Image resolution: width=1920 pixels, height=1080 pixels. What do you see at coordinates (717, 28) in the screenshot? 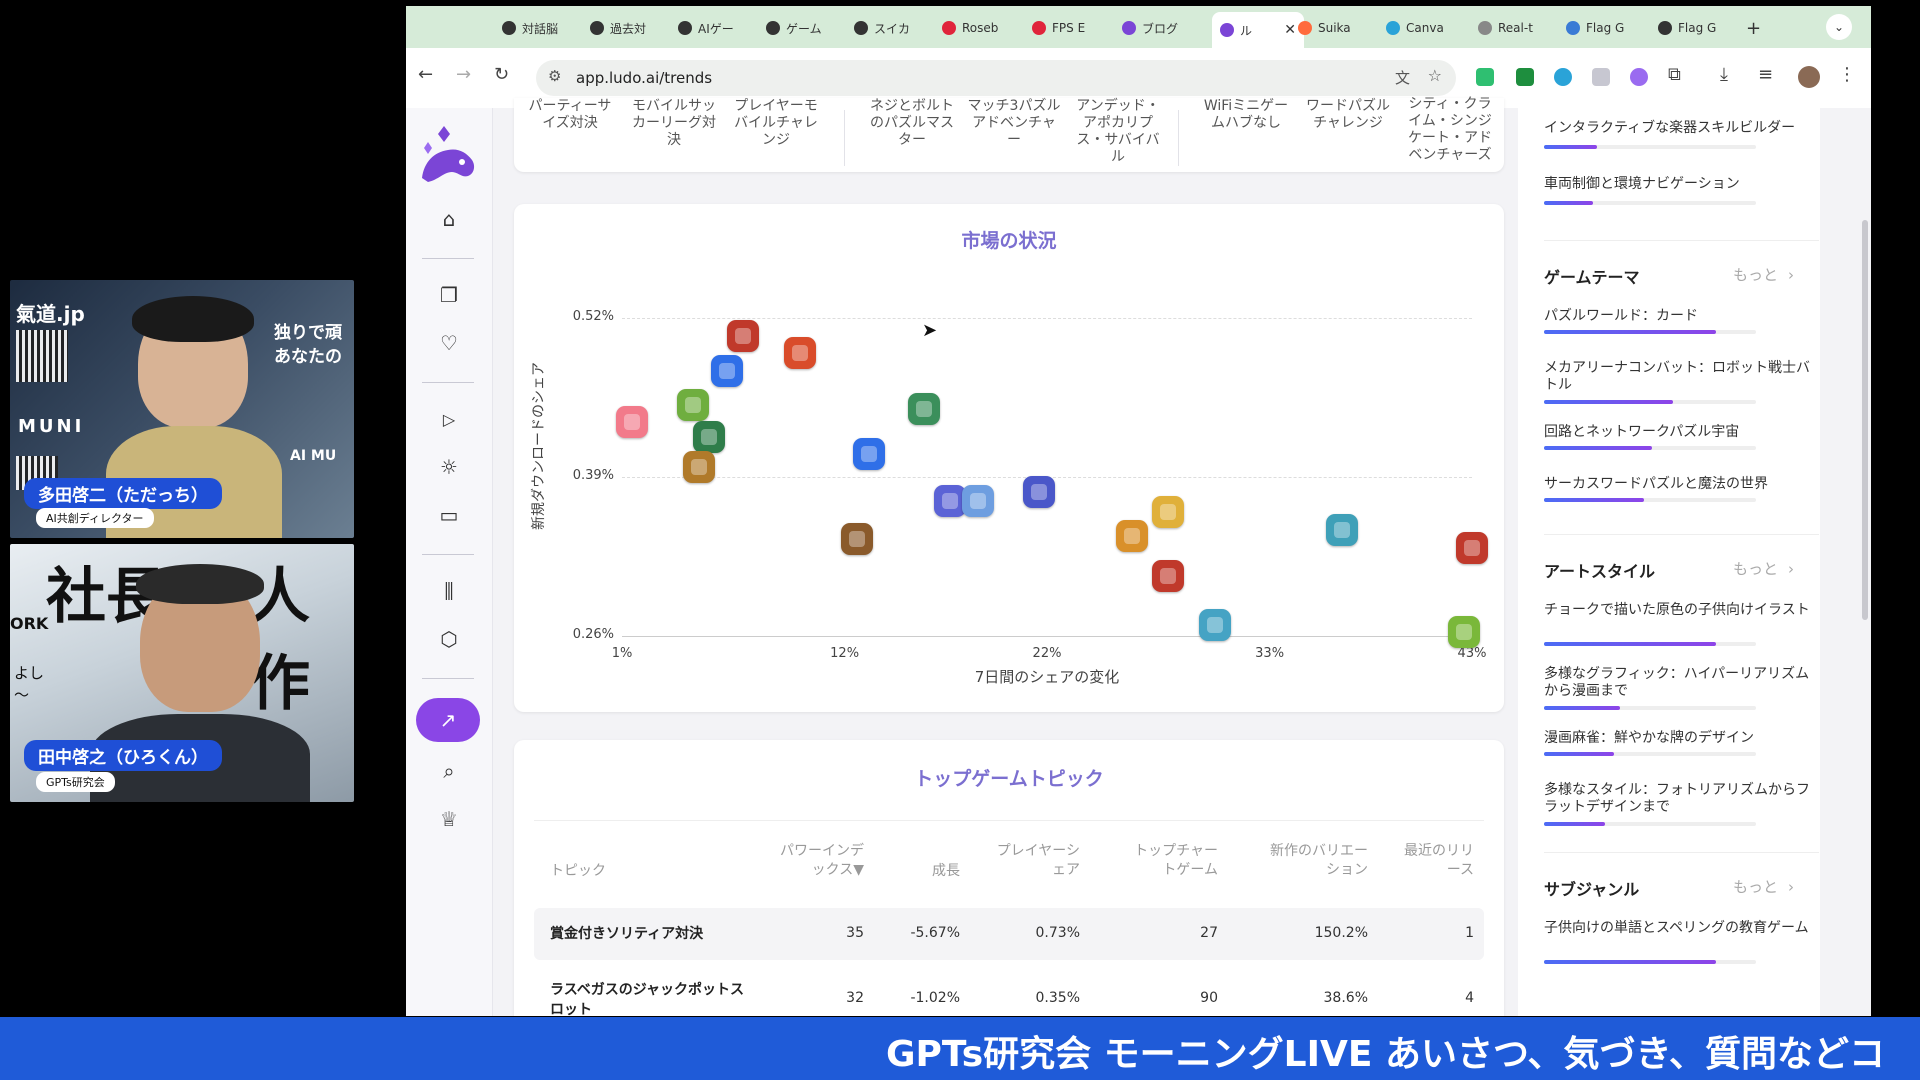
I see `browser-tab: AIゲー` at bounding box center [717, 28].